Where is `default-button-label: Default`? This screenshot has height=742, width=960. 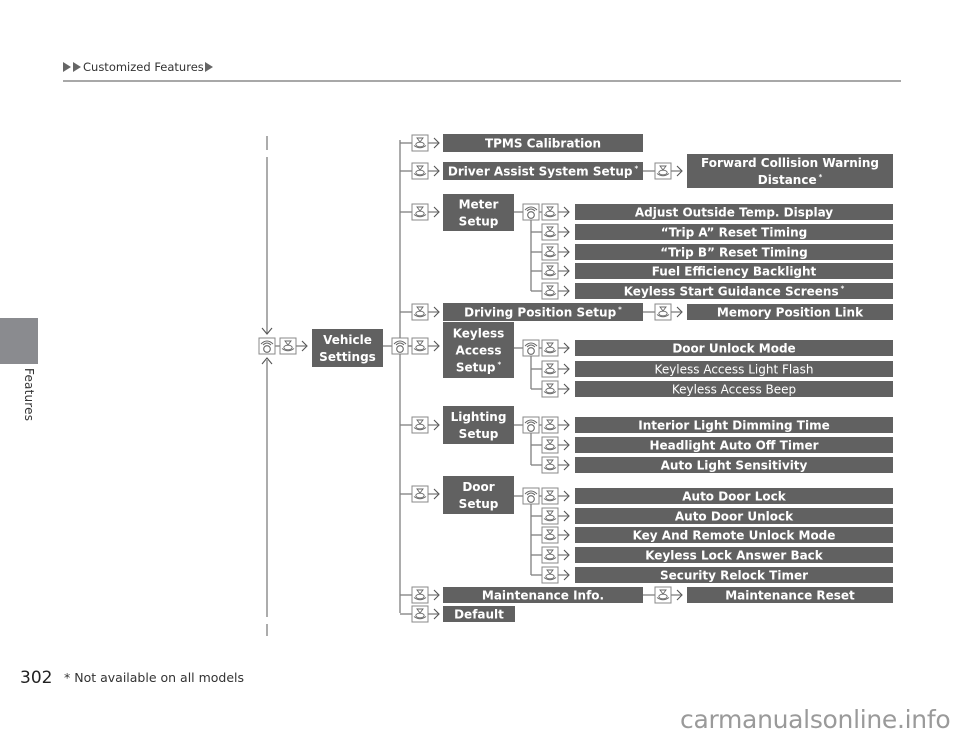 default-button-label: Default is located at coordinates (479, 615).